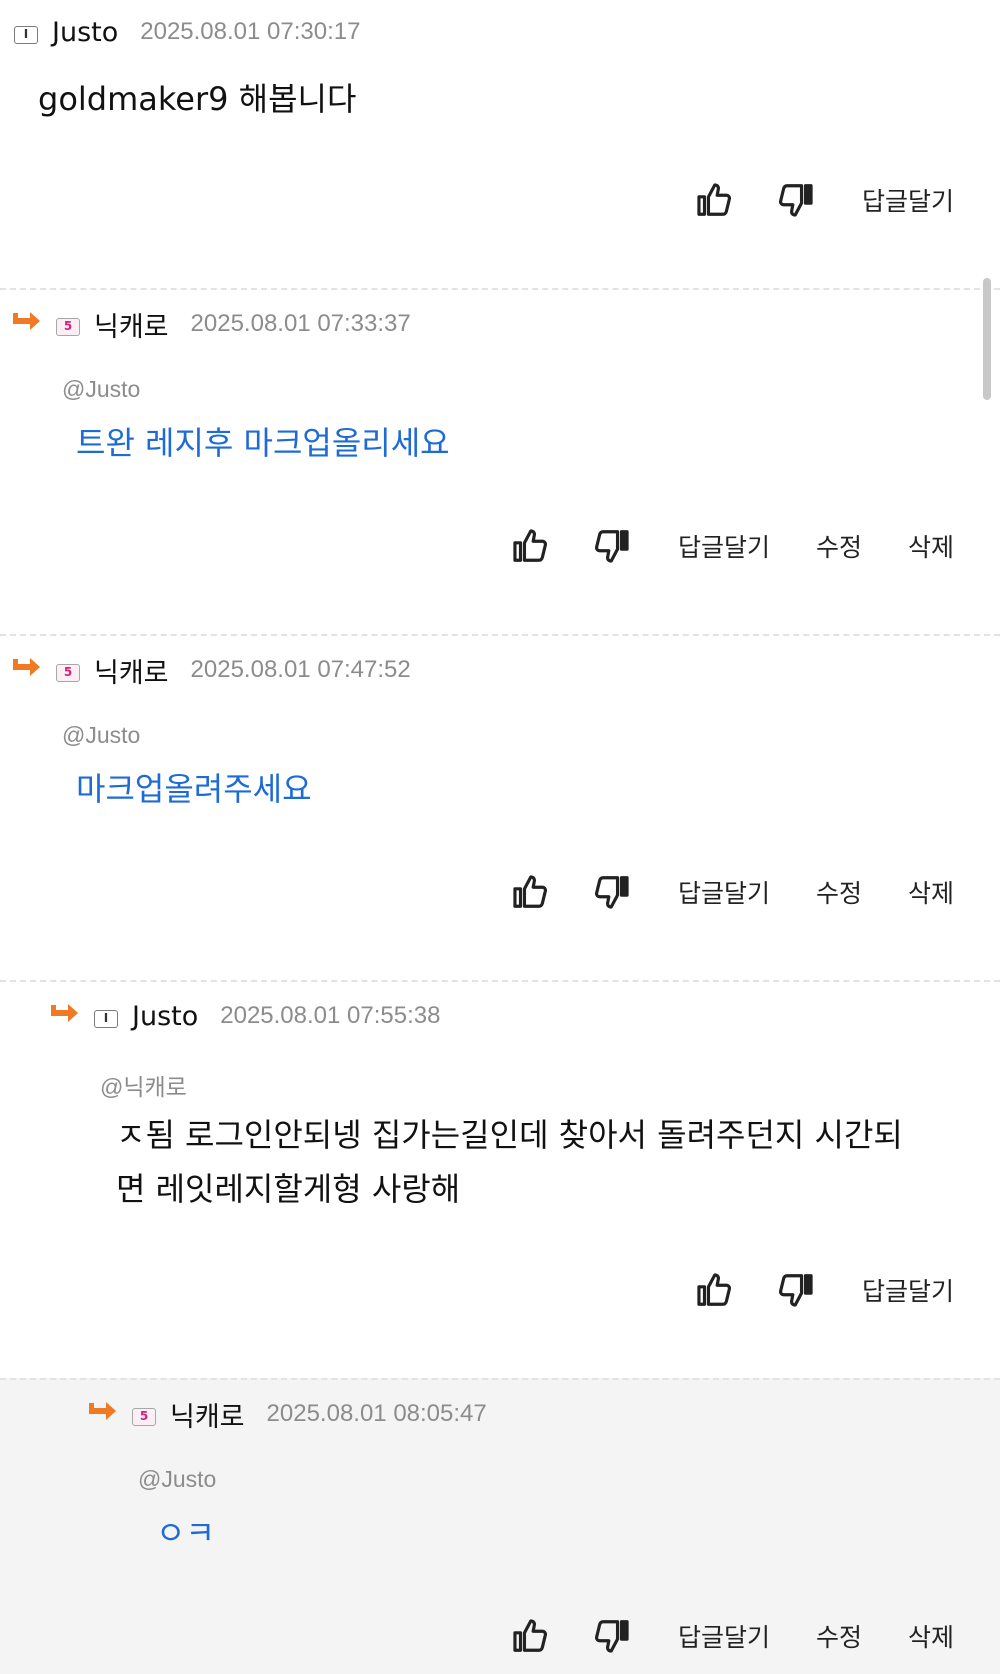  I want to click on comment-header: I Justo 2025.08.01 07:30:17, so click(187, 32).